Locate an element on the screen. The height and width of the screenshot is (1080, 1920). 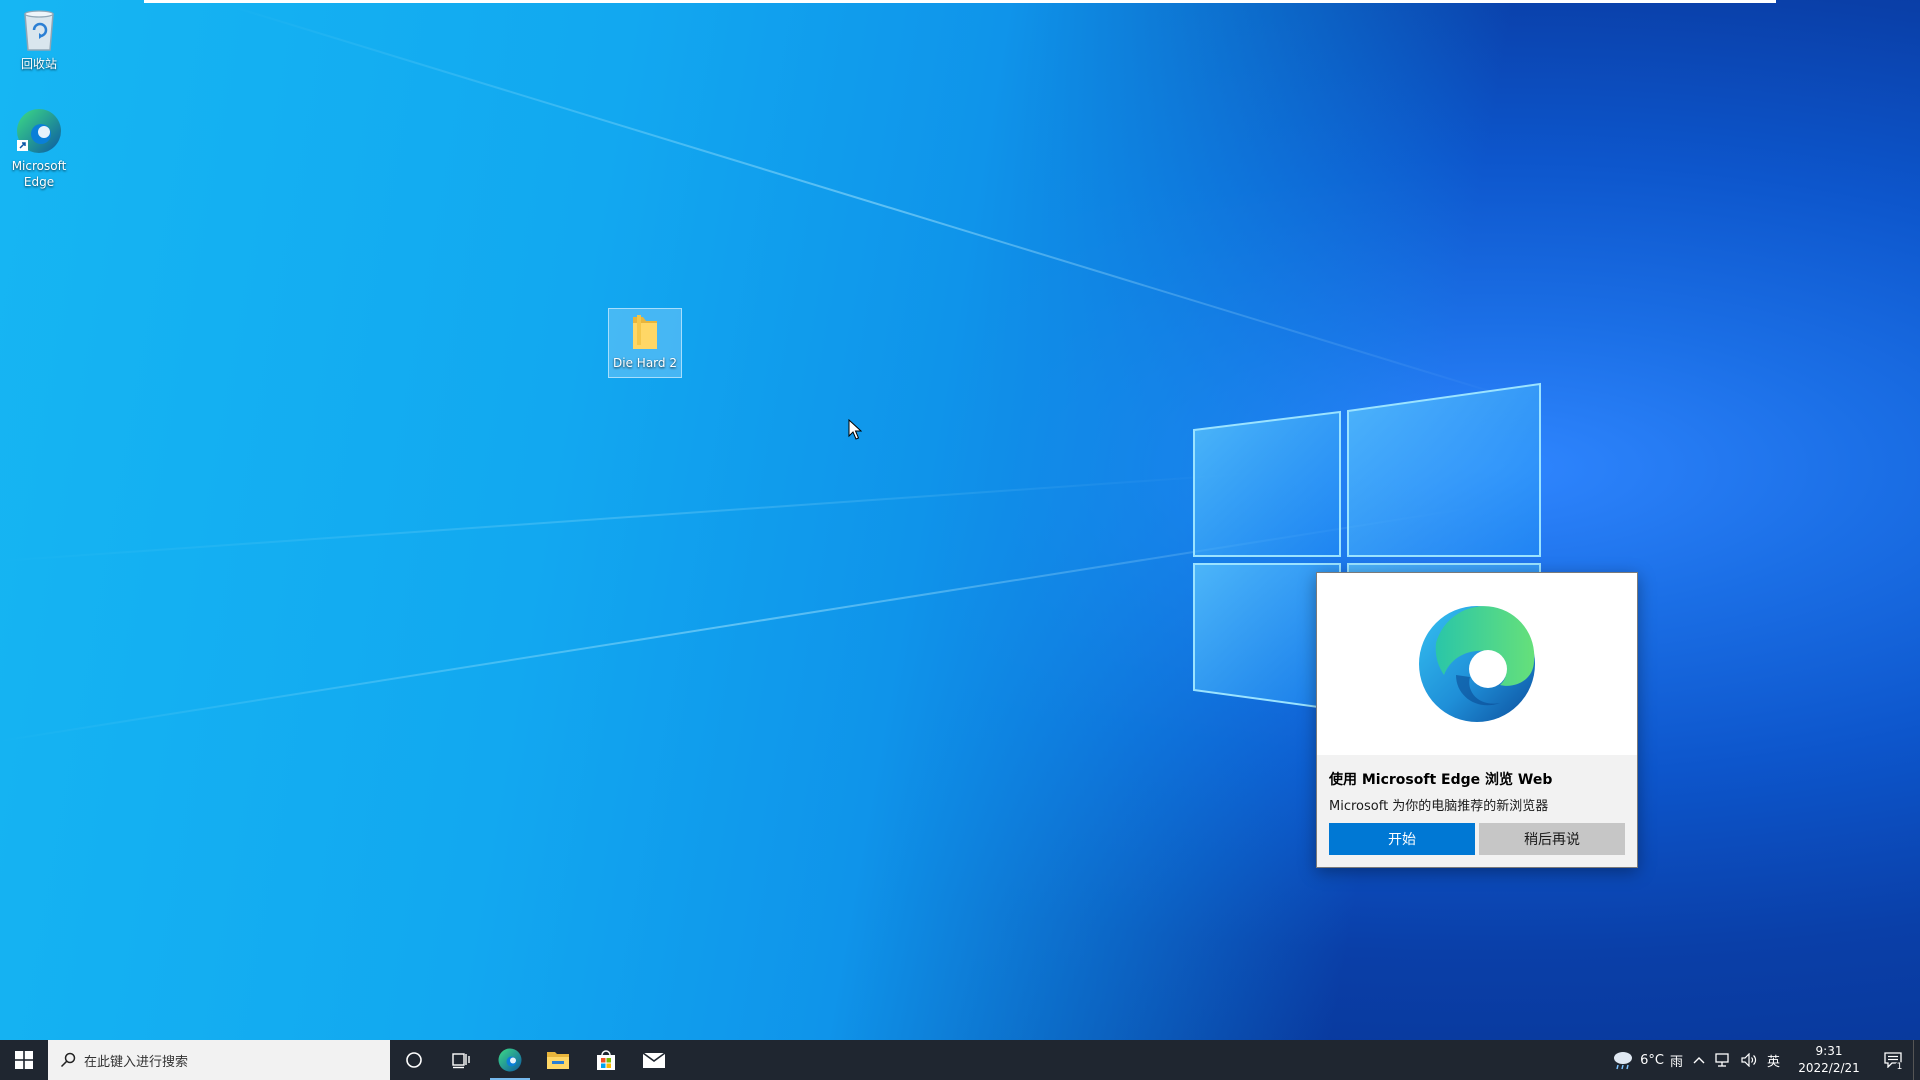
top-progress-bar is located at coordinates (960, 1).